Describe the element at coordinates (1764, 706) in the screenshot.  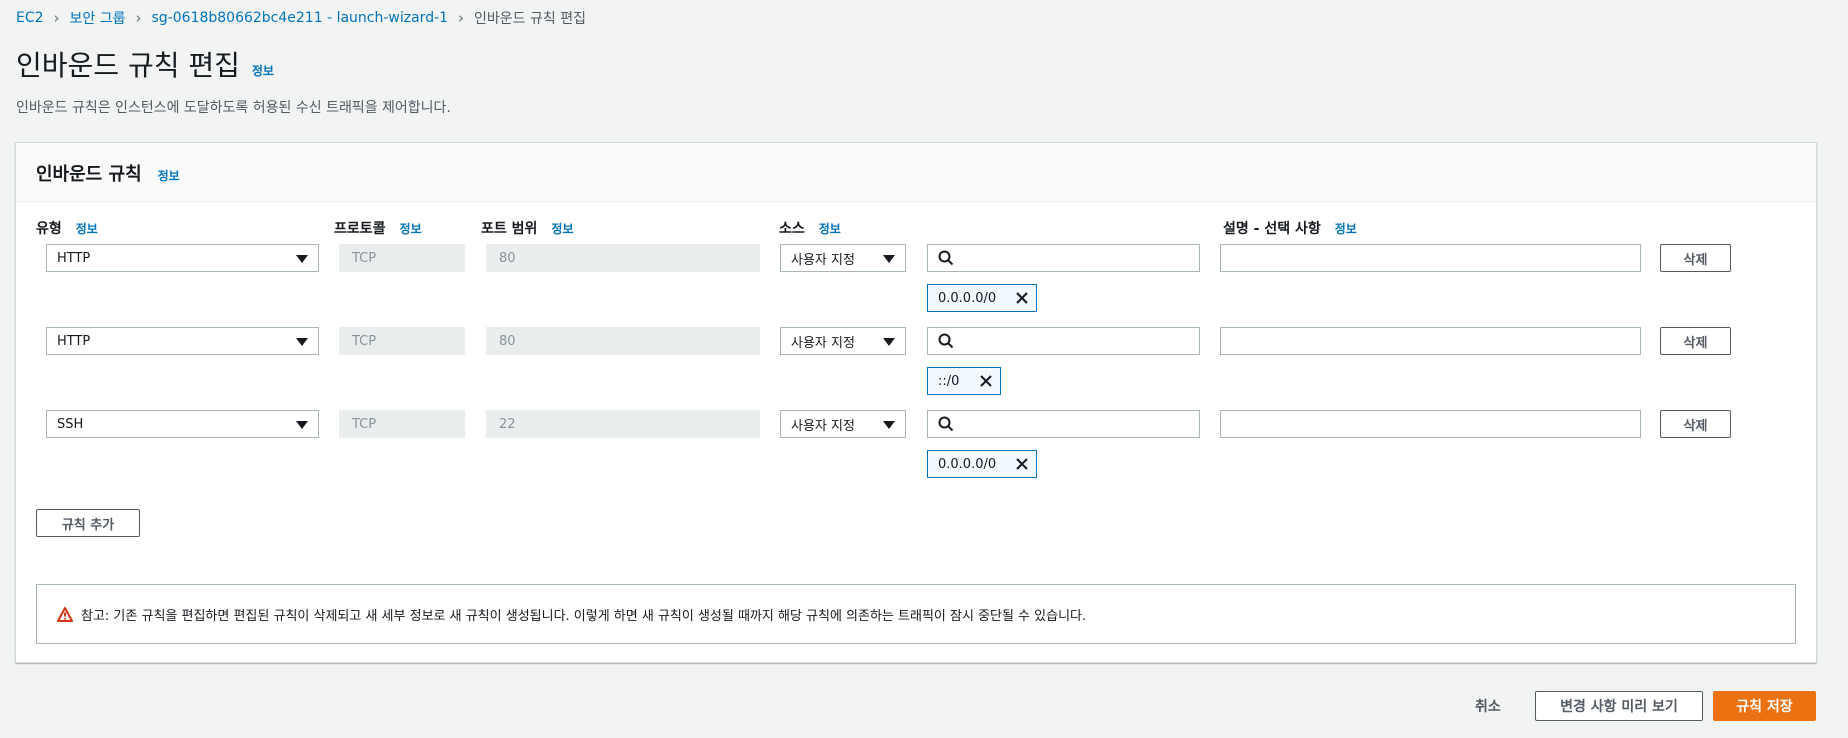
I see `save-rules-button: 규칙 저장` at that location.